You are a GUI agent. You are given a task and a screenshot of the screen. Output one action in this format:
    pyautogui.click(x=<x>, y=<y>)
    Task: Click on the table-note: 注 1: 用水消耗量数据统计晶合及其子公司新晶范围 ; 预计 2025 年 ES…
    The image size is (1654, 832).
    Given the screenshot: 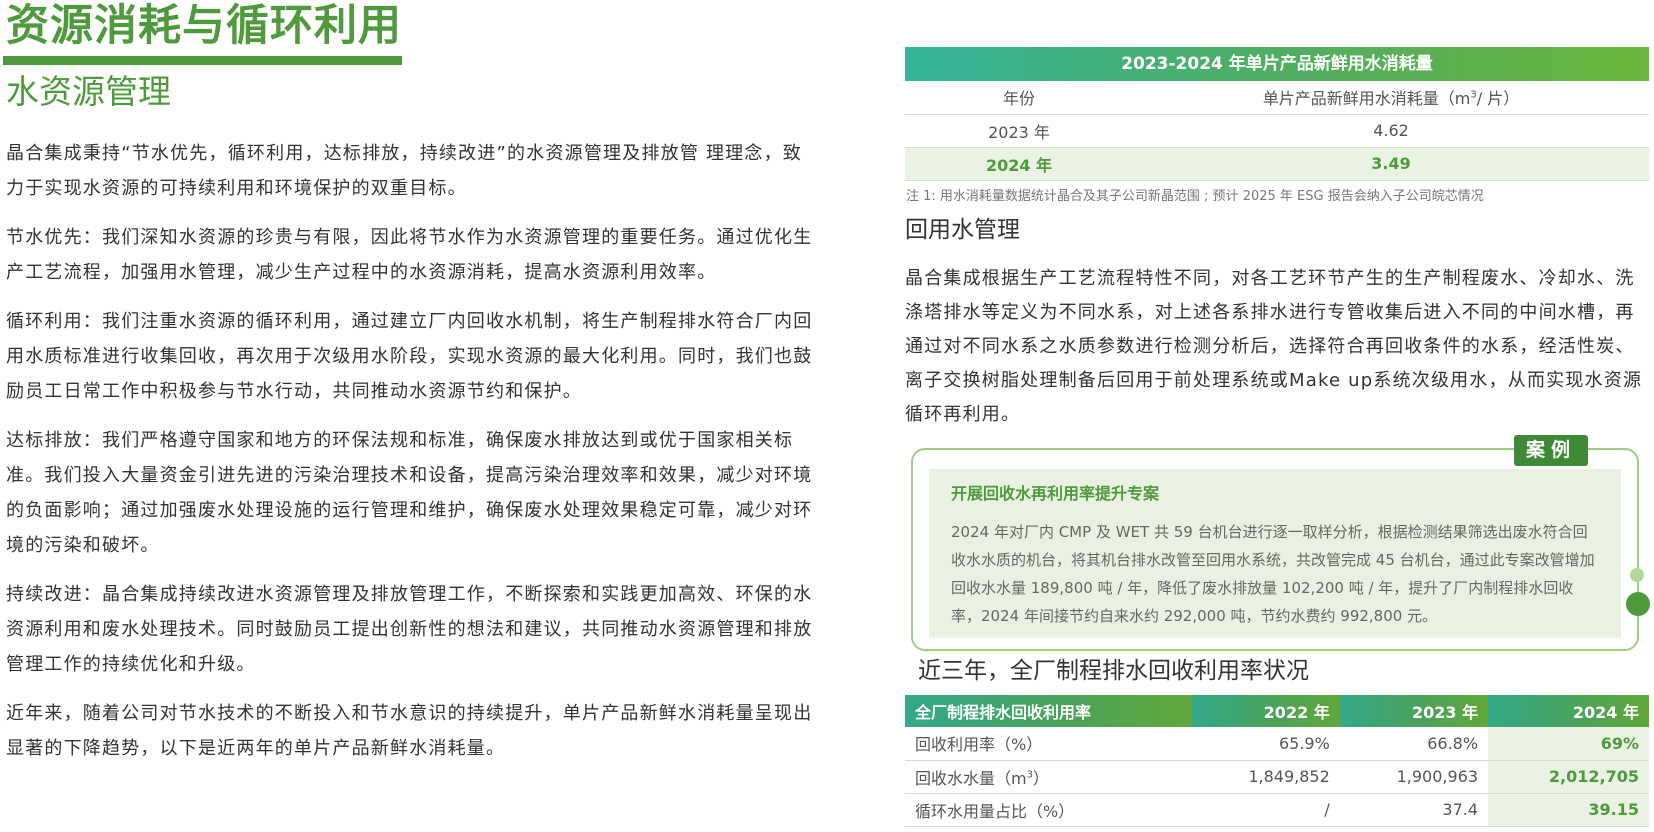 What is the action you would take?
    pyautogui.click(x=1195, y=196)
    